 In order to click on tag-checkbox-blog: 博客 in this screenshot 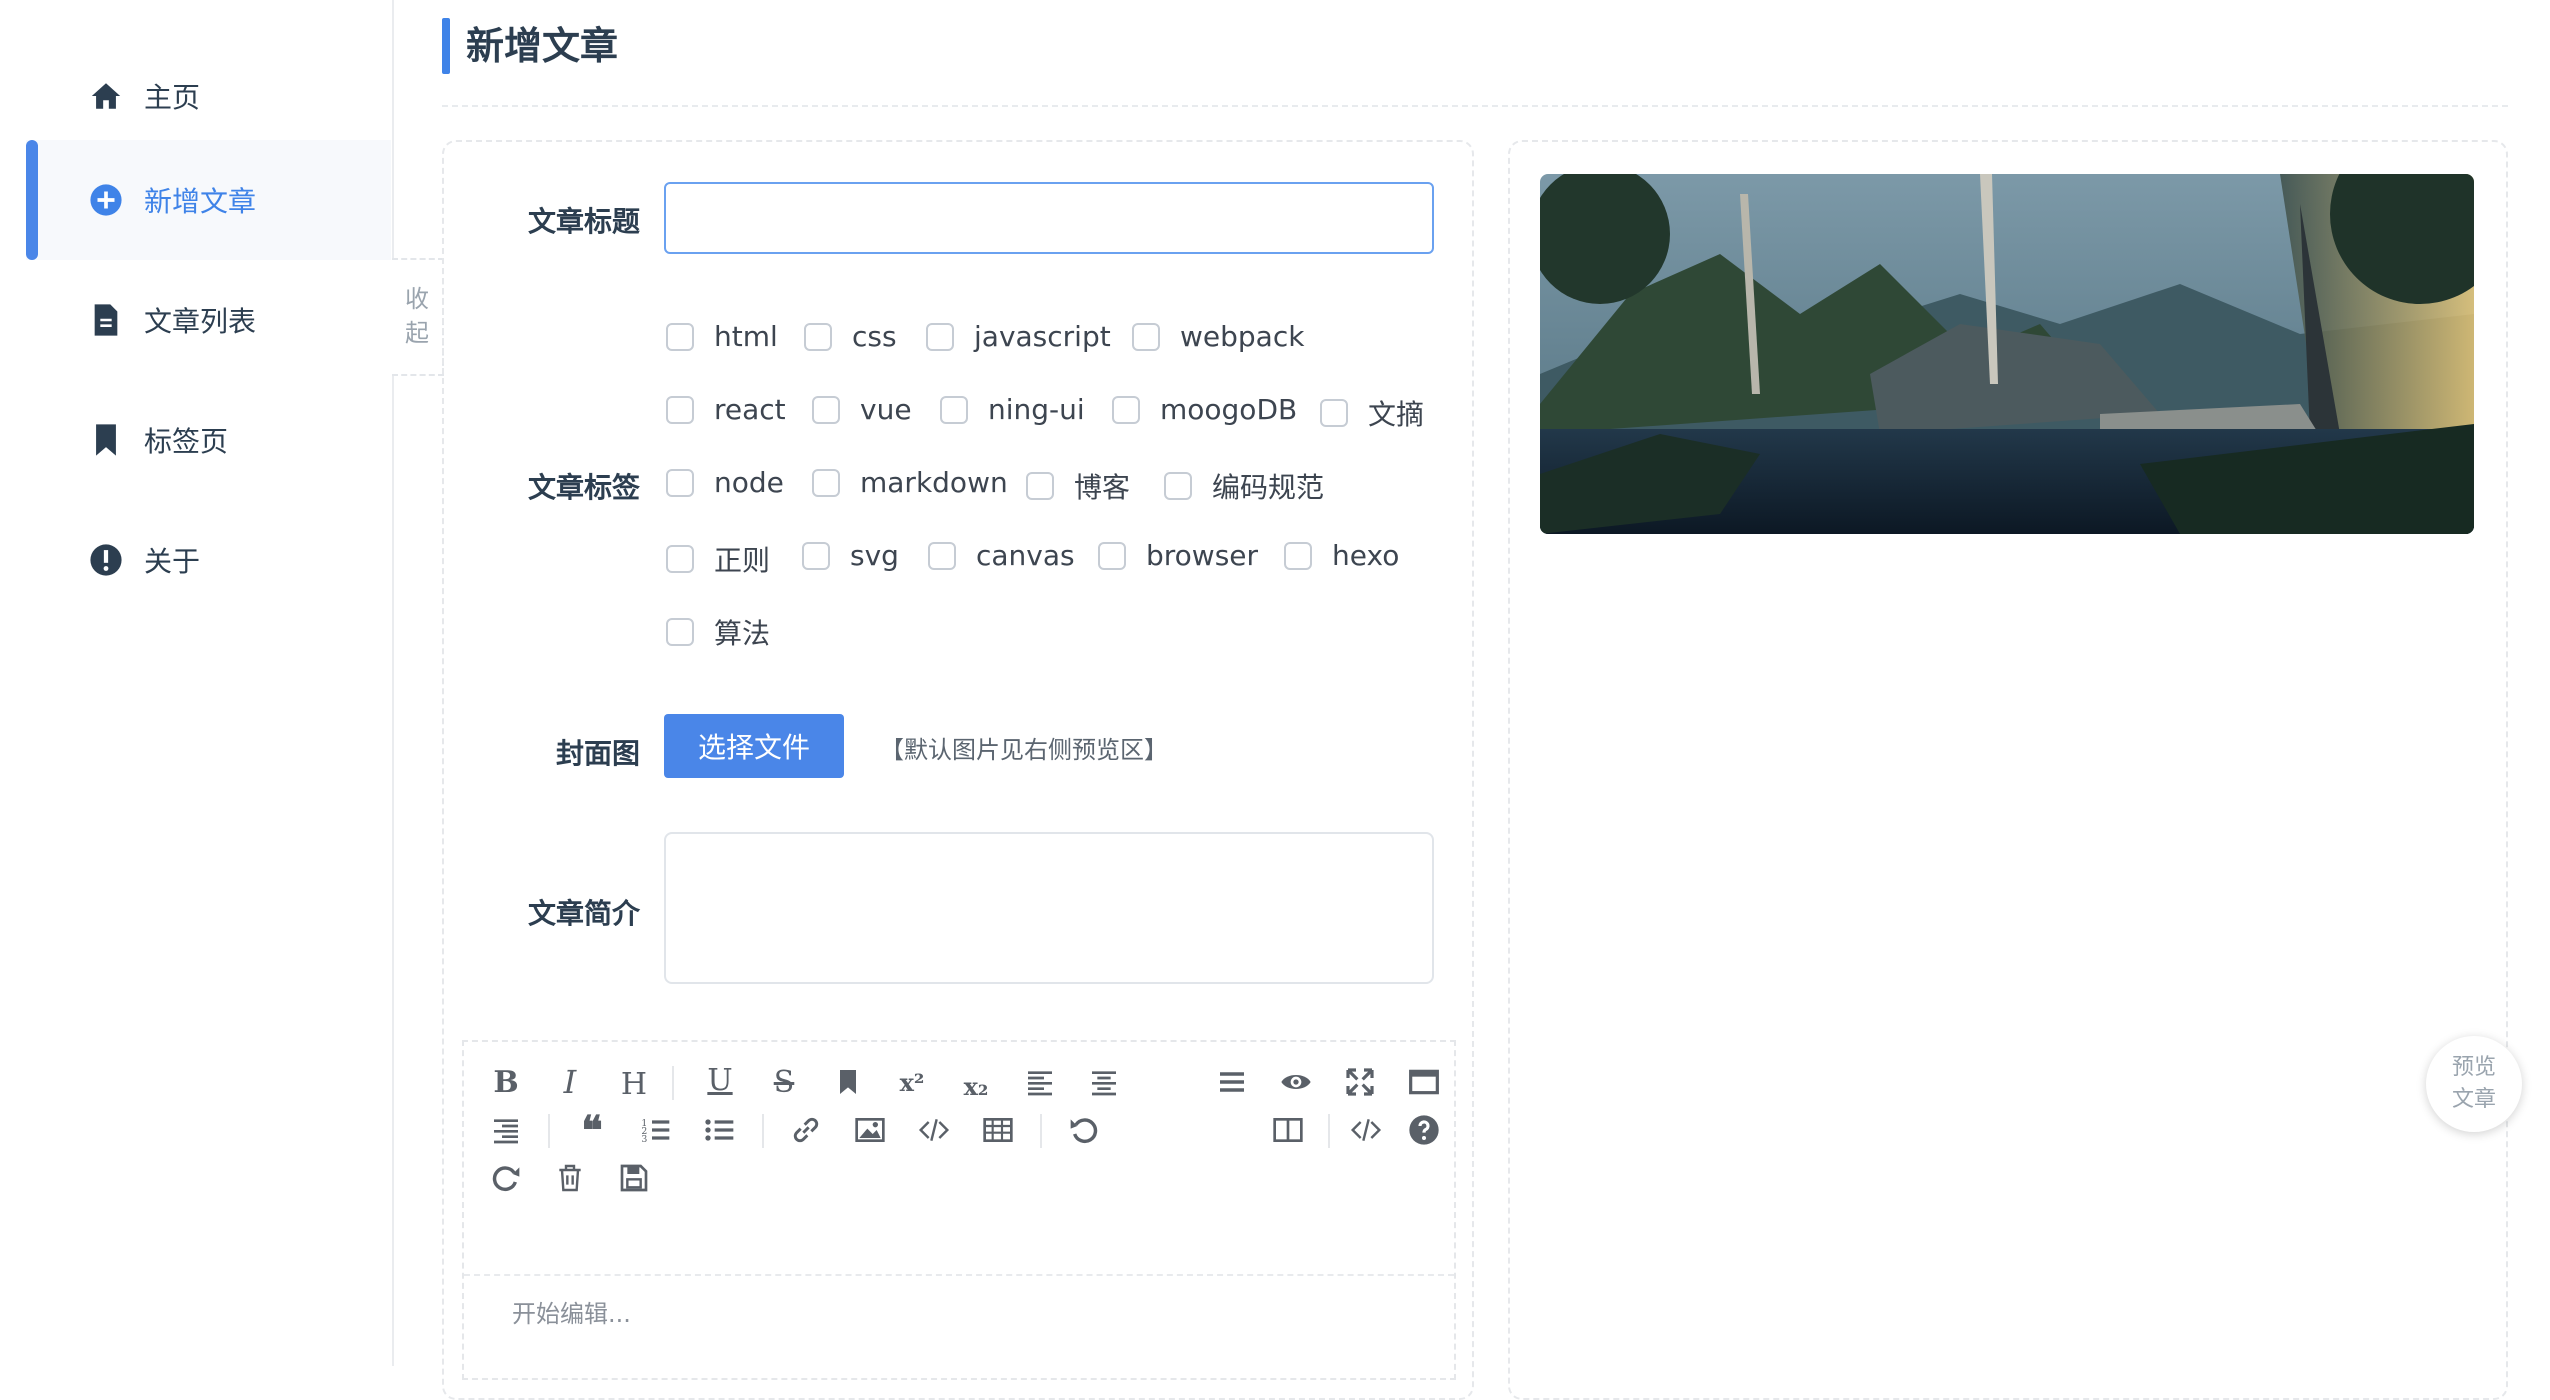, I will do `click(1078, 486)`.